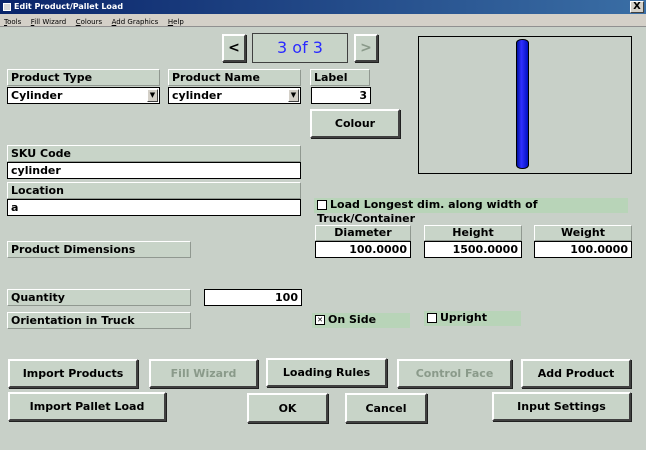 This screenshot has width=646, height=450. I want to click on product-dimensions-label: Product Dimensions, so click(99, 249).